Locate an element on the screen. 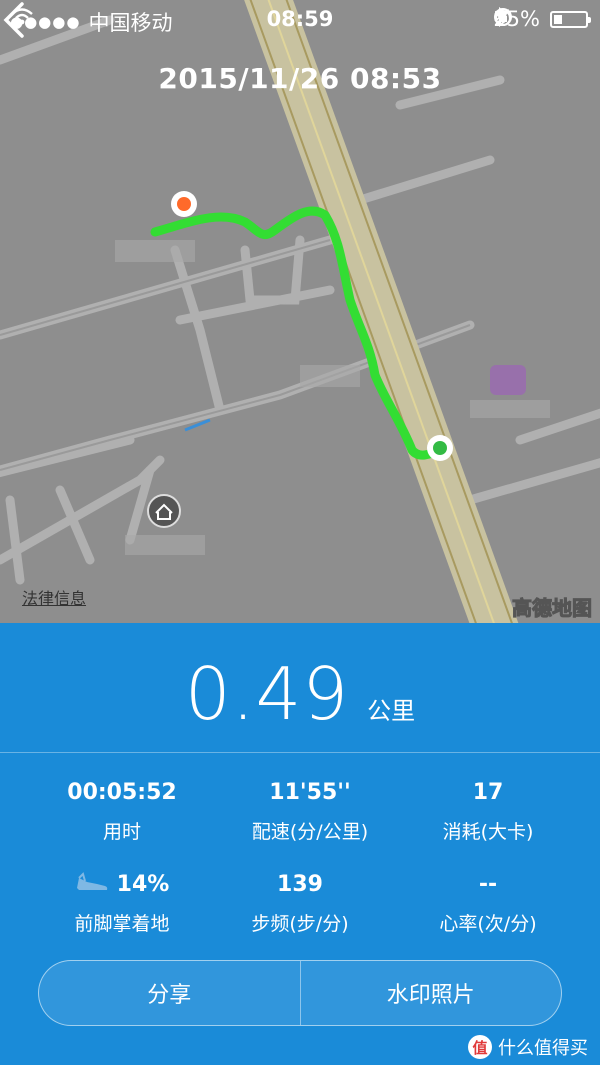  stat-value: 00:05:52 is located at coordinates (122, 792).